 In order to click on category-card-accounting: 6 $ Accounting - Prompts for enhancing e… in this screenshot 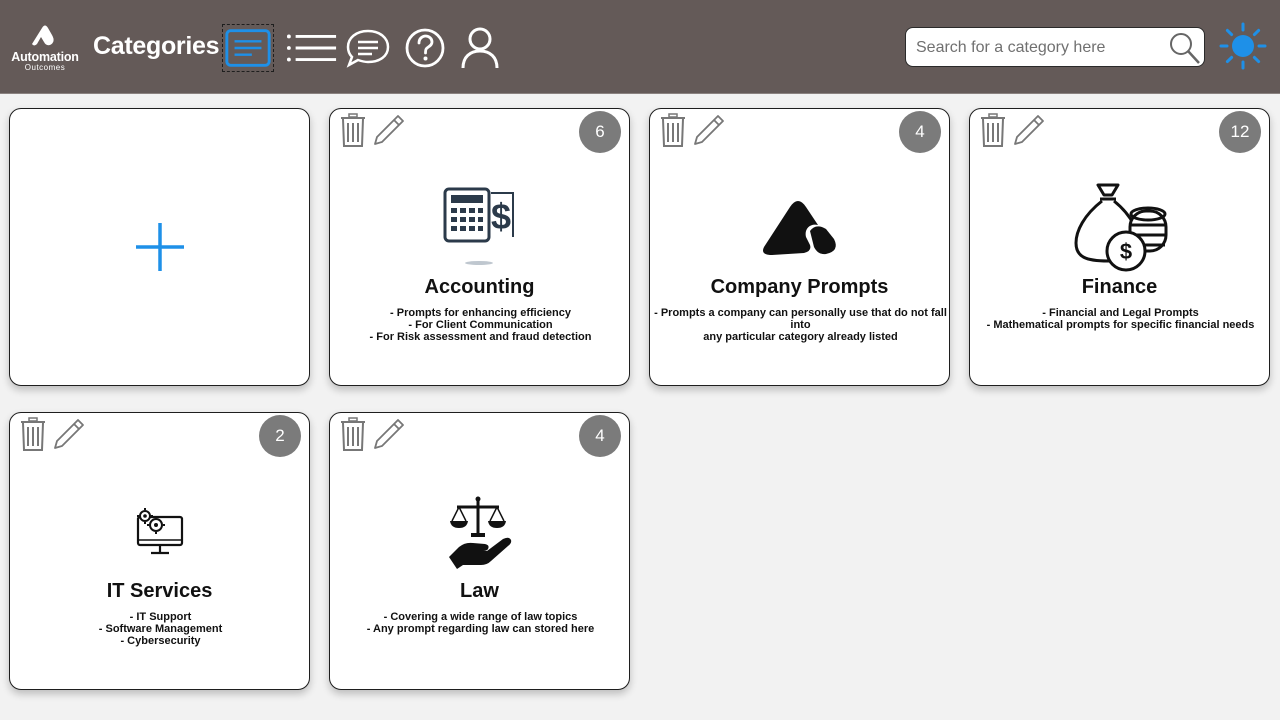, I will do `click(479, 247)`.